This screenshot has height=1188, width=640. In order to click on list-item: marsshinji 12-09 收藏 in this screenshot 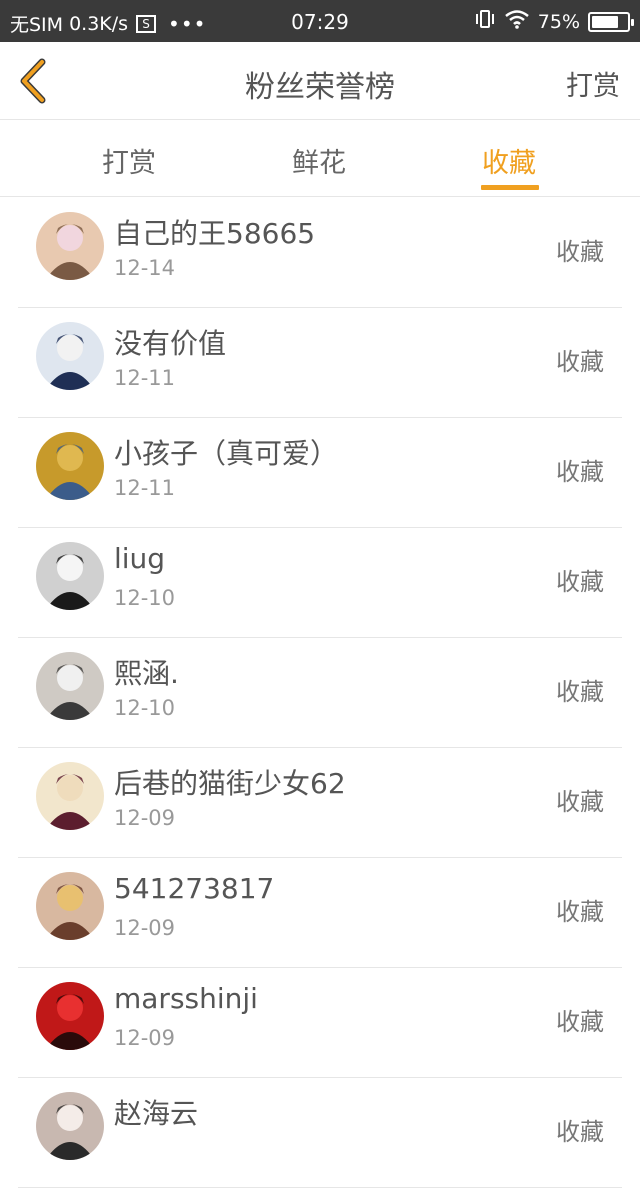, I will do `click(320, 1023)`.